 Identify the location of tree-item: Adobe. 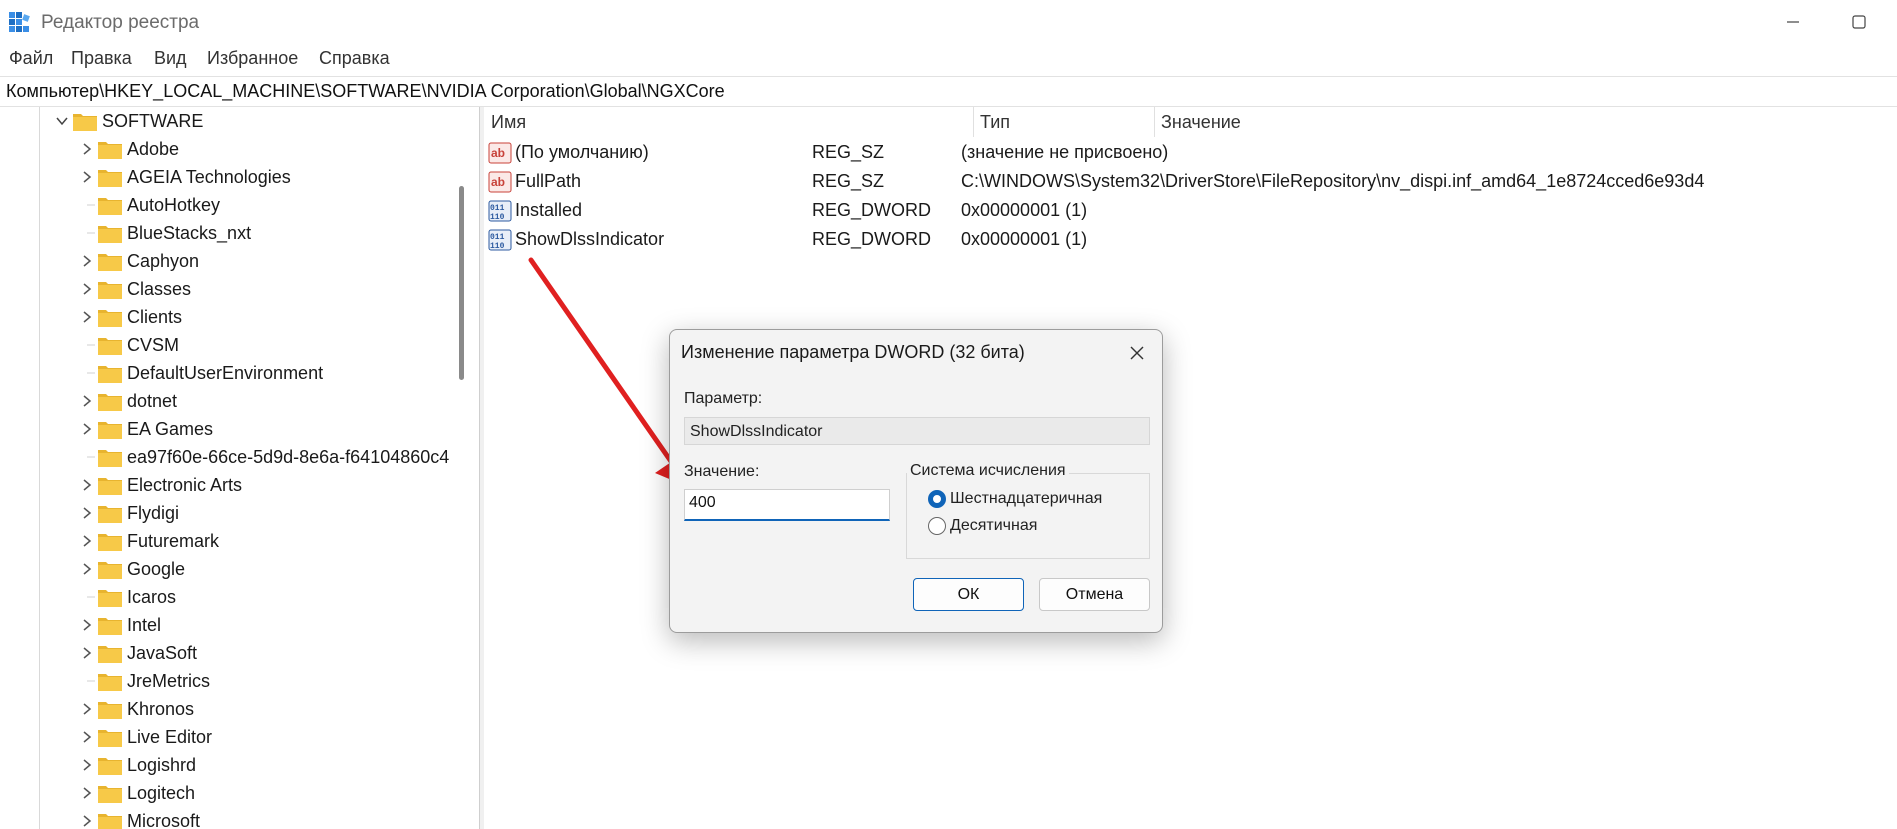
(128, 149).